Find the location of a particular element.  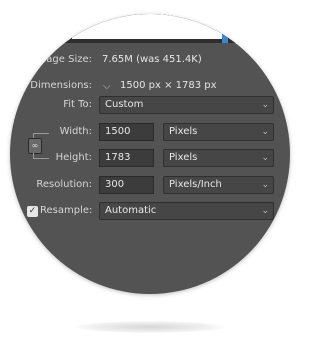

fit-to-row: Fit To: Custom ⌄ is located at coordinates (150, 105).